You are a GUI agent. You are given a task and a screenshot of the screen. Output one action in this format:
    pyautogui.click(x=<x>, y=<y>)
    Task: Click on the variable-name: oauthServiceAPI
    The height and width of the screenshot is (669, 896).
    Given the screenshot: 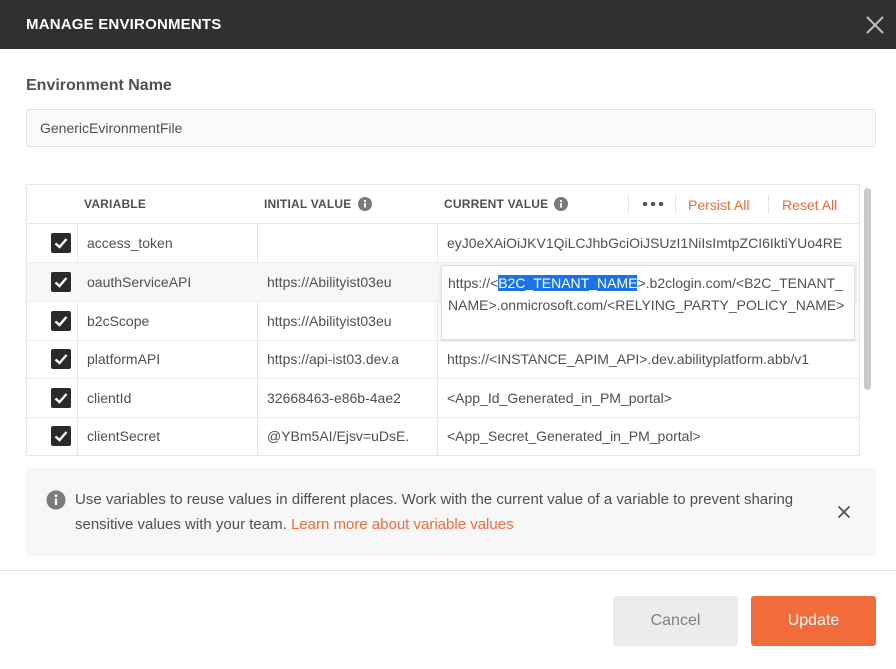 What is the action you would take?
    pyautogui.click(x=171, y=282)
    